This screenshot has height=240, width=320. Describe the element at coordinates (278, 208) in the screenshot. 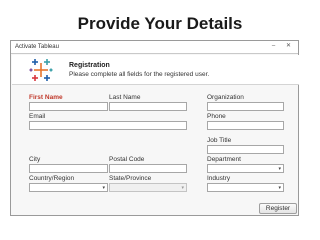

I see `register-button: Register` at that location.